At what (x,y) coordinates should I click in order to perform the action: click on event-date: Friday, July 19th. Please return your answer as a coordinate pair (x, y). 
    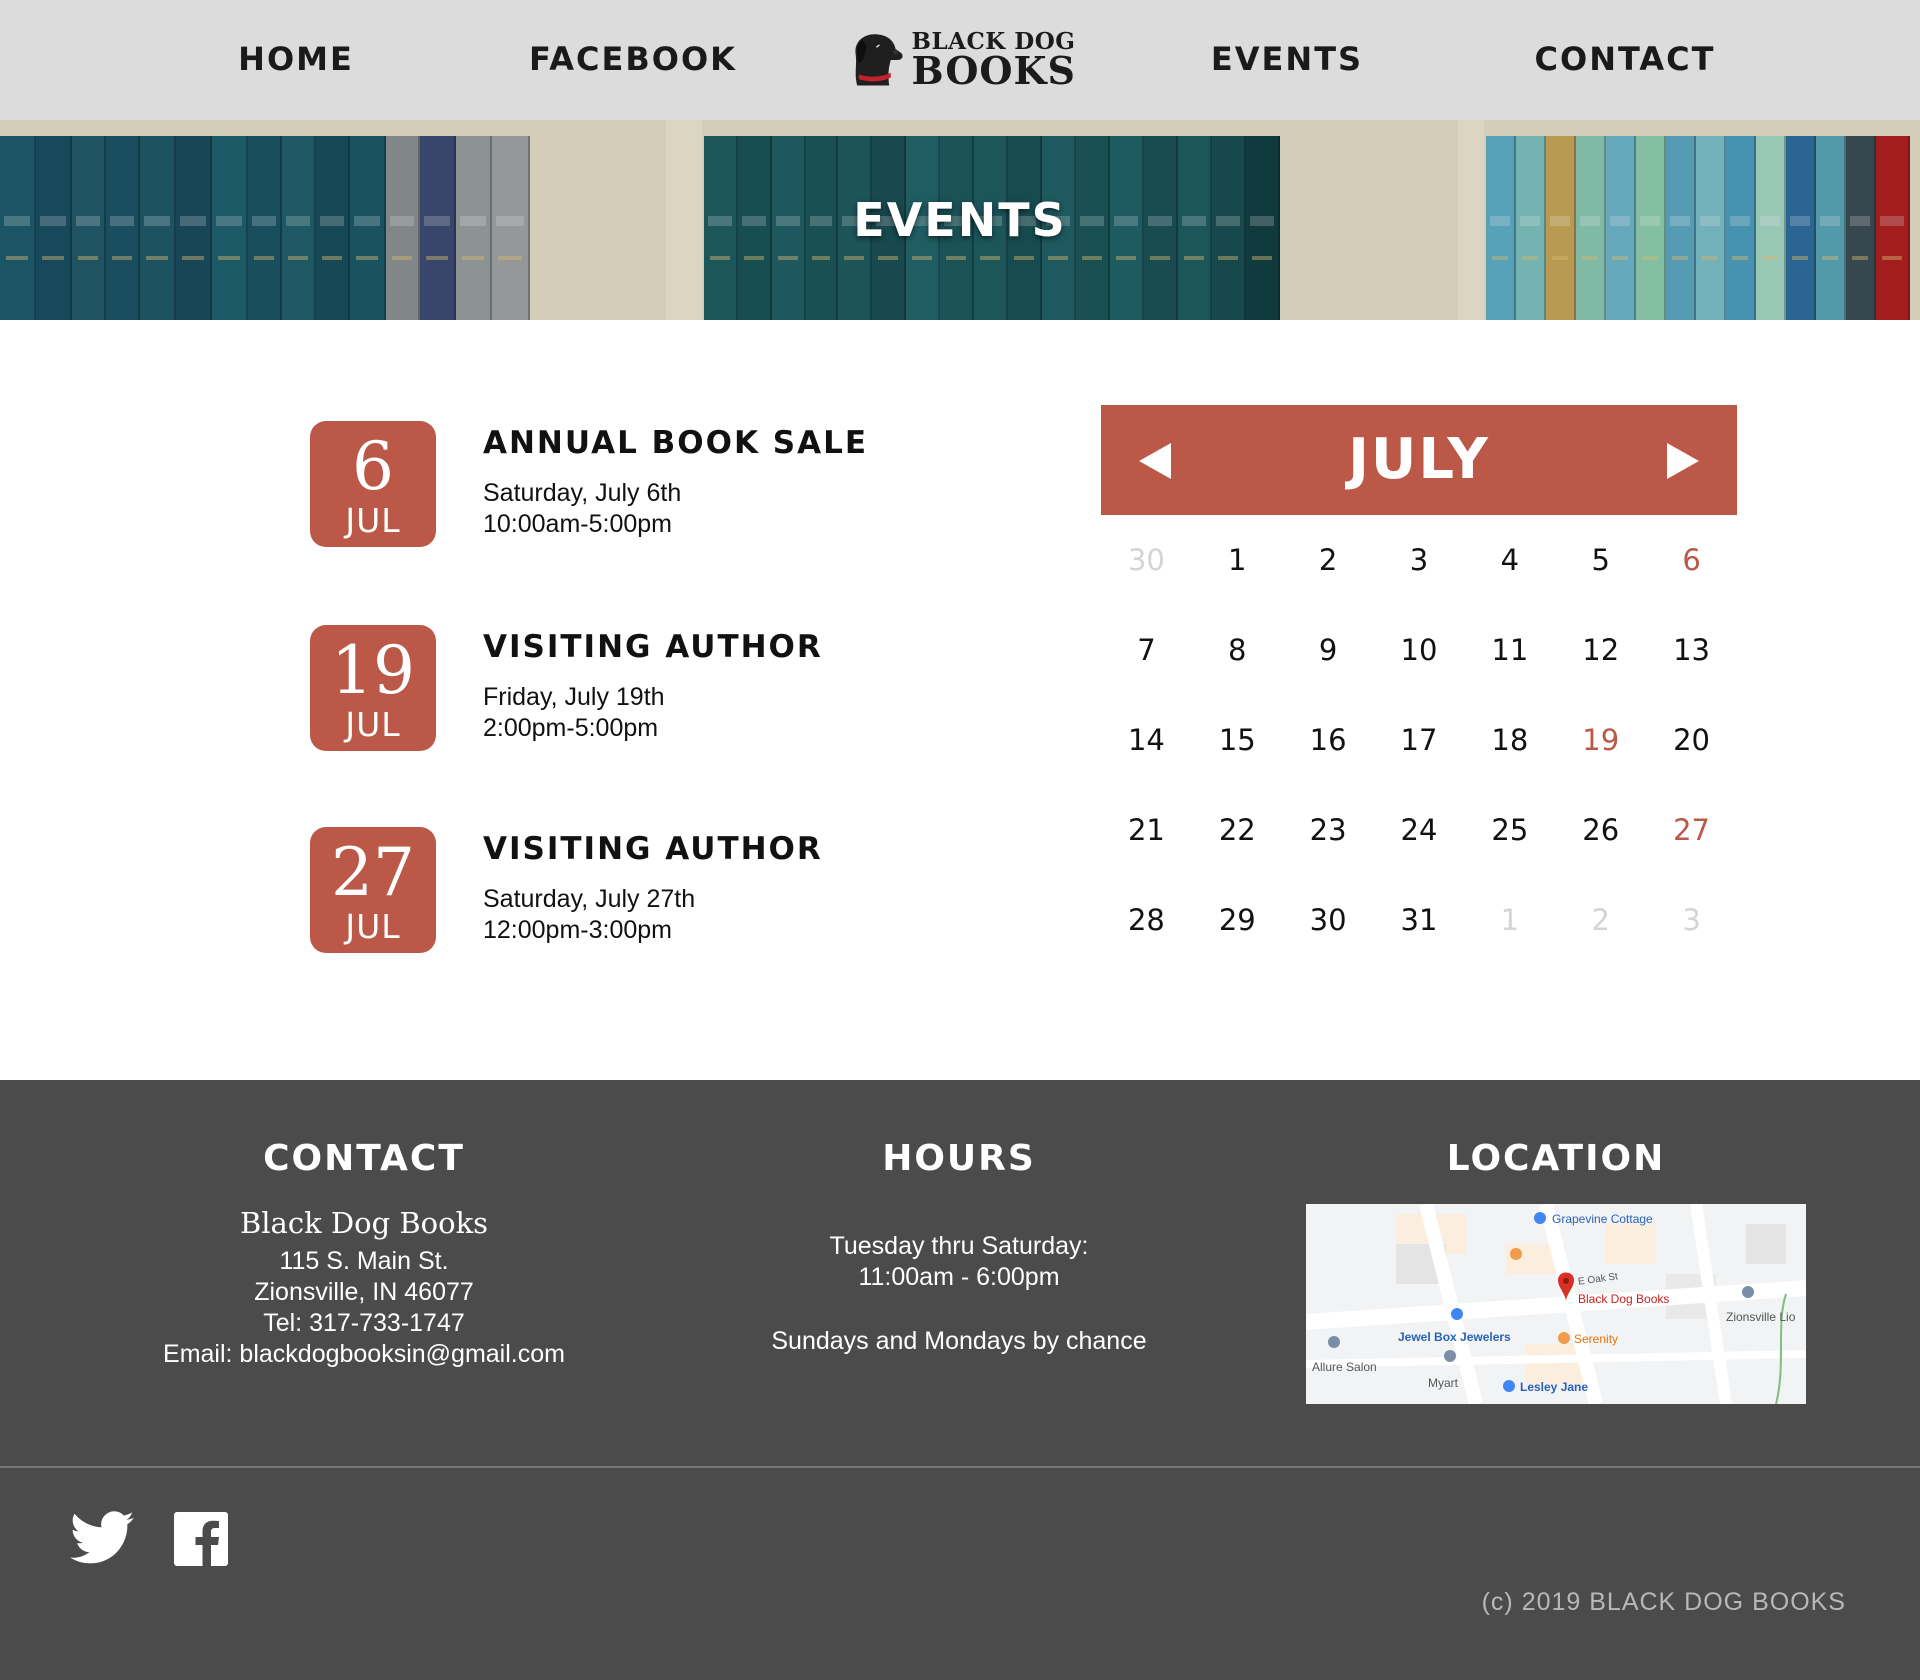
    Looking at the image, I should click on (574, 697).